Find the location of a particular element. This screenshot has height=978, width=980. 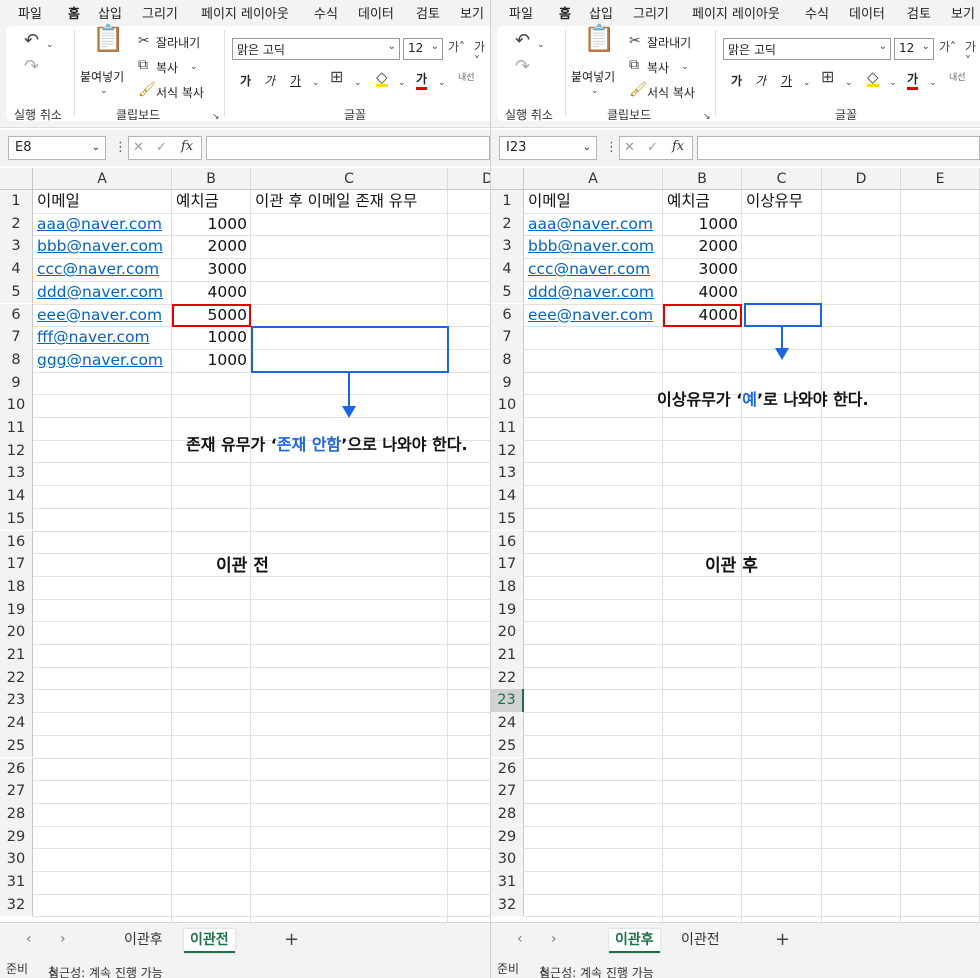

decrease-font-icon: 가˅ is located at coordinates (482, 54).